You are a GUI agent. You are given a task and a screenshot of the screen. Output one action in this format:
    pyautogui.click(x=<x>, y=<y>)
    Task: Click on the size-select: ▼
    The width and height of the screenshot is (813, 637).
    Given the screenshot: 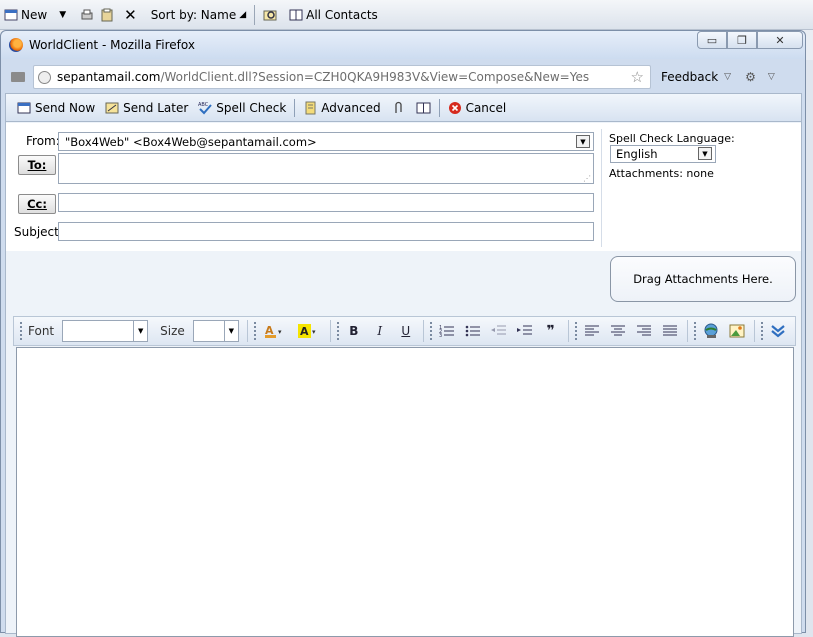 What is the action you would take?
    pyautogui.click(x=215, y=331)
    